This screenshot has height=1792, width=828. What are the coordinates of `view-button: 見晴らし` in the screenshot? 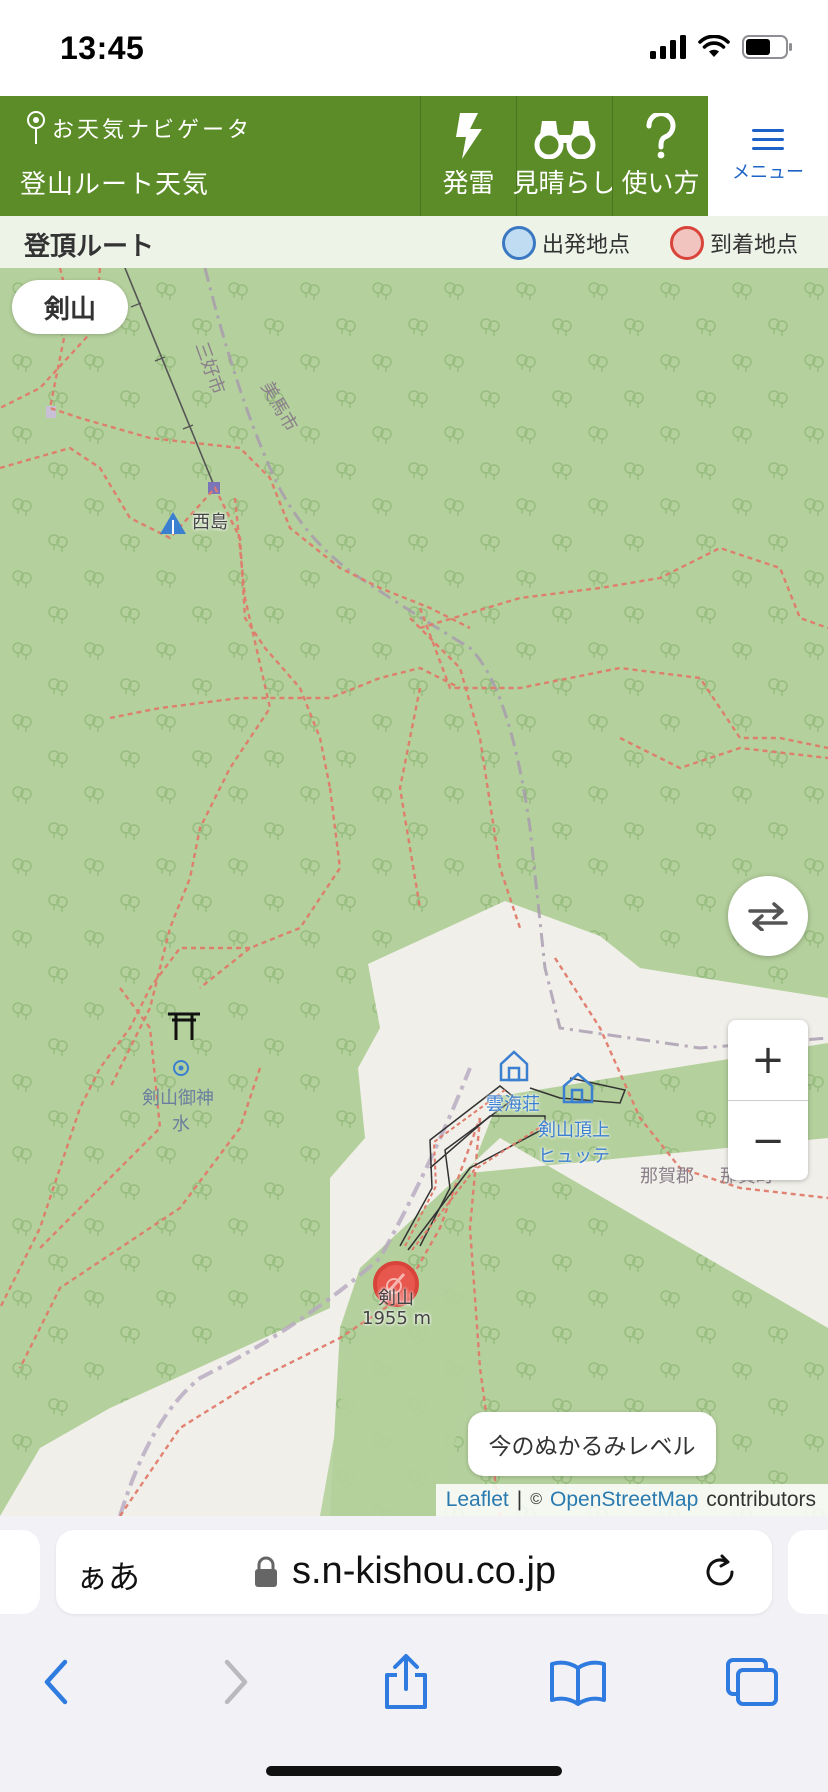 It's located at (565, 156).